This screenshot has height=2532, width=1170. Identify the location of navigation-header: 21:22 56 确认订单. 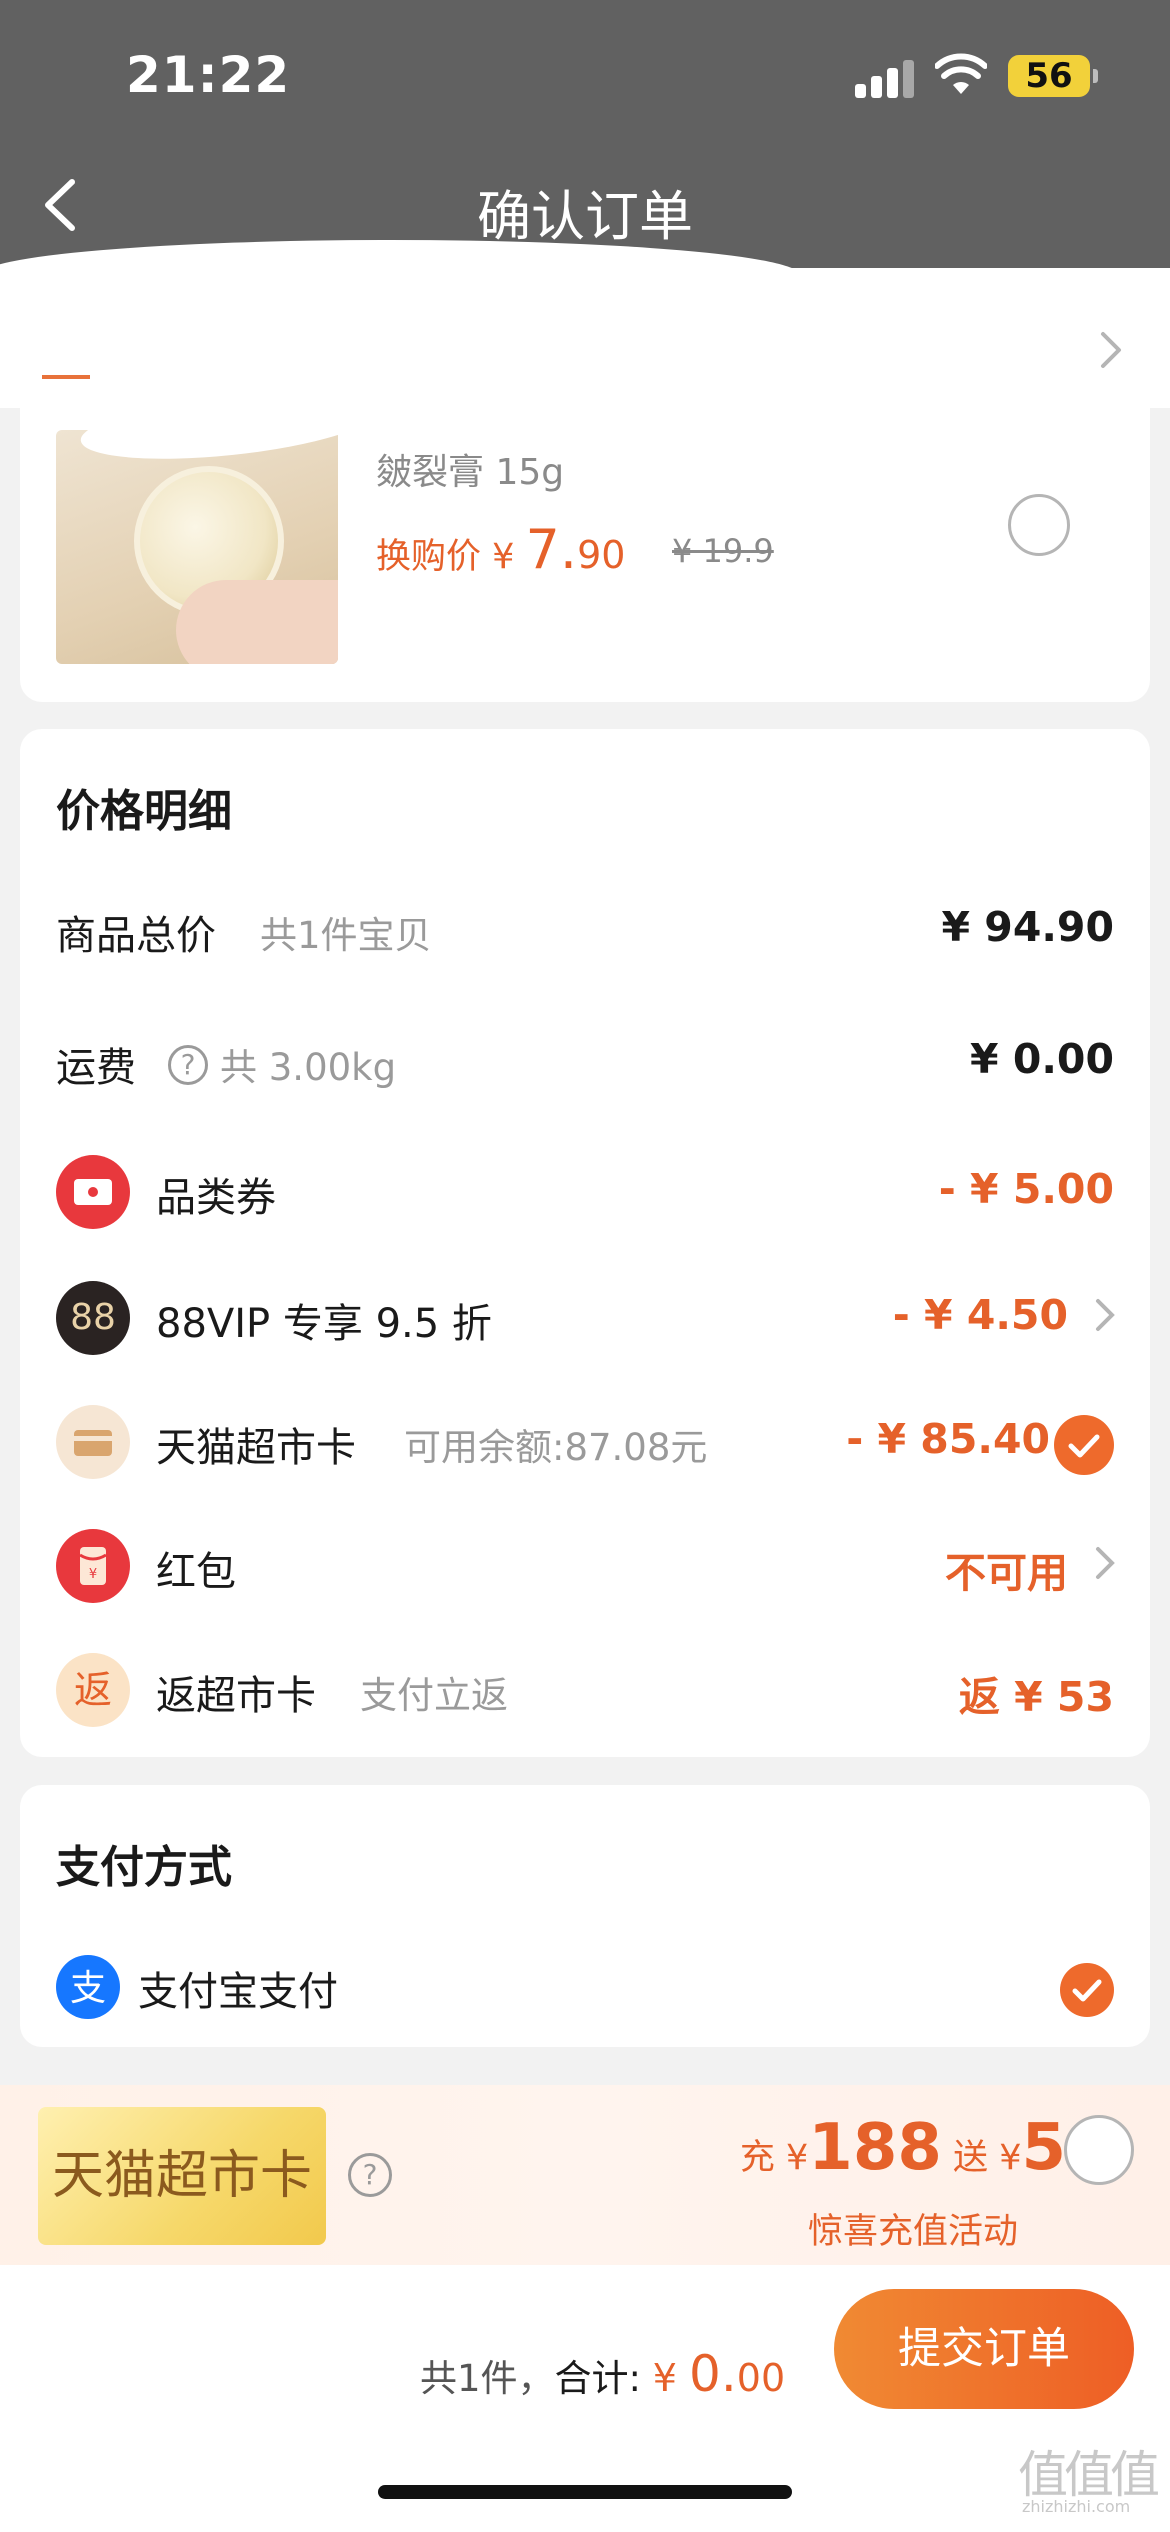
(585, 136).